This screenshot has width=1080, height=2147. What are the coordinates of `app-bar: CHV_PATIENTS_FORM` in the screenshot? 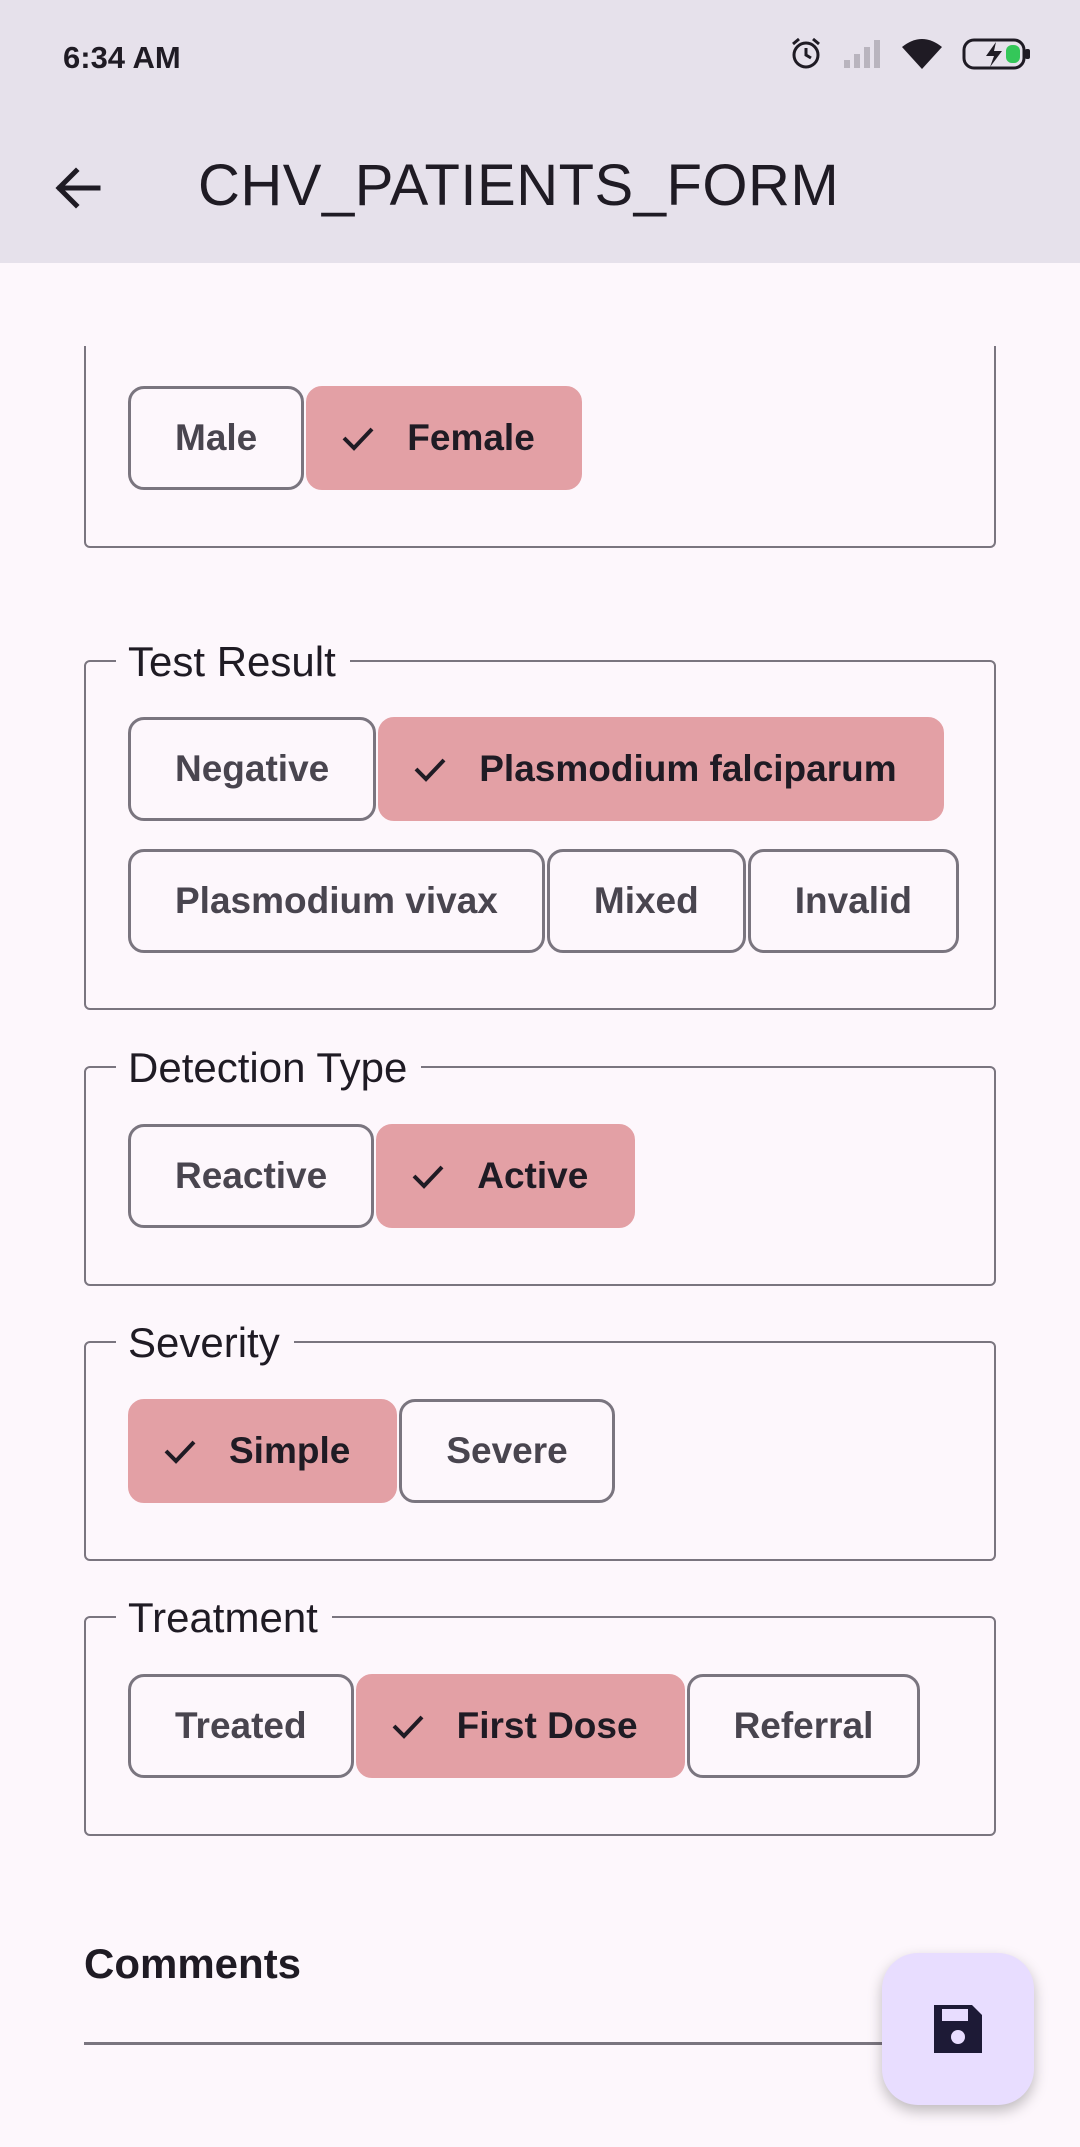 It's located at (540, 190).